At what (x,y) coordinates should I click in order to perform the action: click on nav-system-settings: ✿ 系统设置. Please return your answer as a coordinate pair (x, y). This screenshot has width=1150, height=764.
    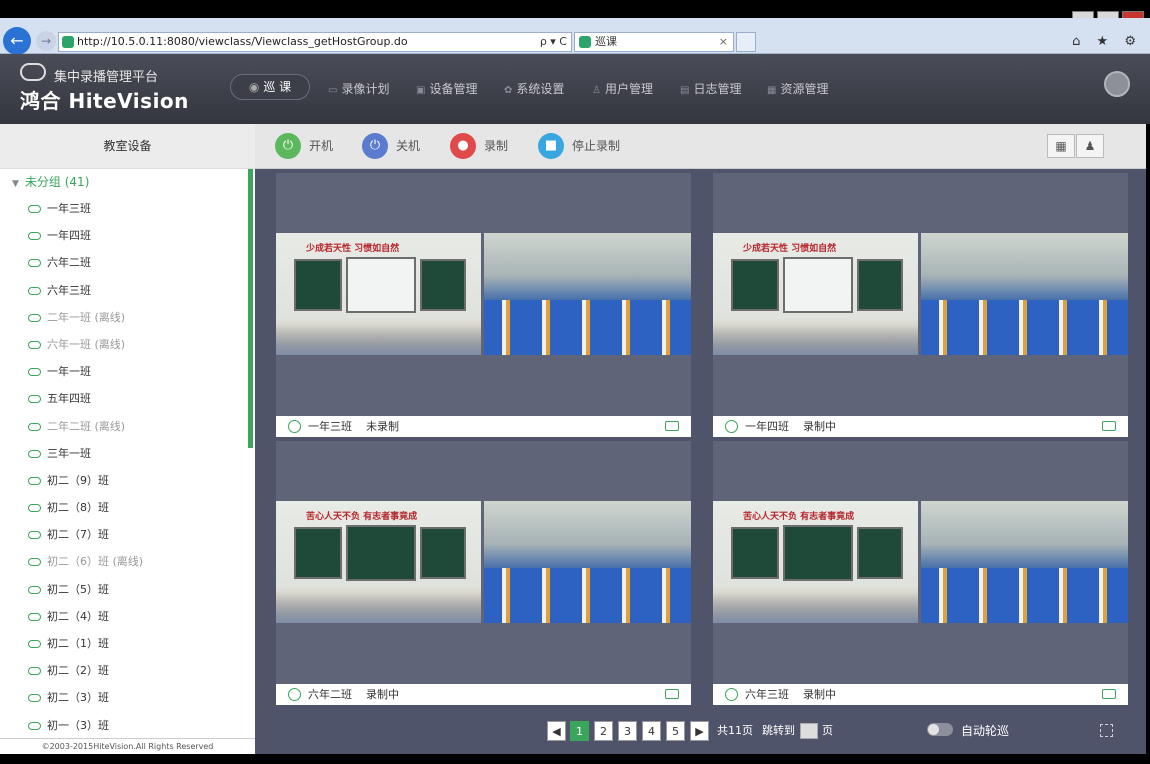
    Looking at the image, I should click on (534, 88).